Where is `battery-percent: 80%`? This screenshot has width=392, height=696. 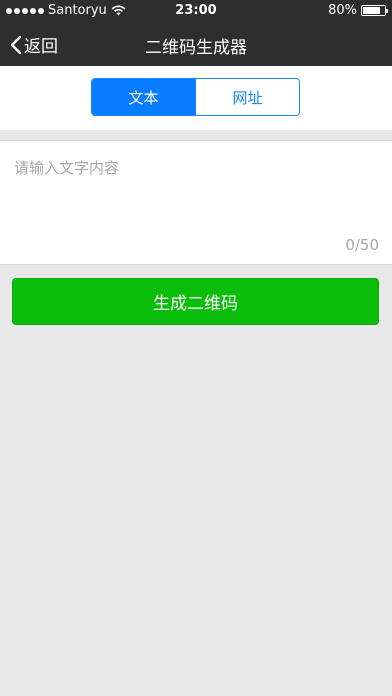 battery-percent: 80% is located at coordinates (342, 10).